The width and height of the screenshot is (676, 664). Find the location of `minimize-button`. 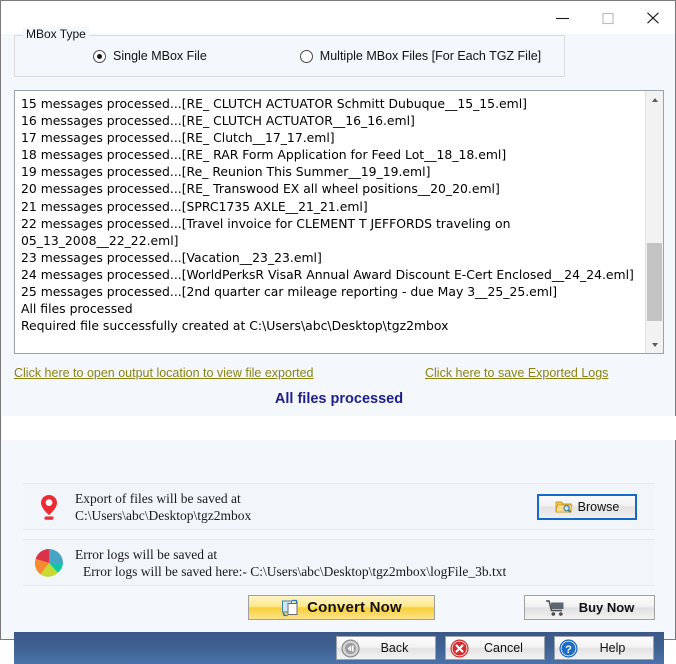

minimize-button is located at coordinates (562, 17).